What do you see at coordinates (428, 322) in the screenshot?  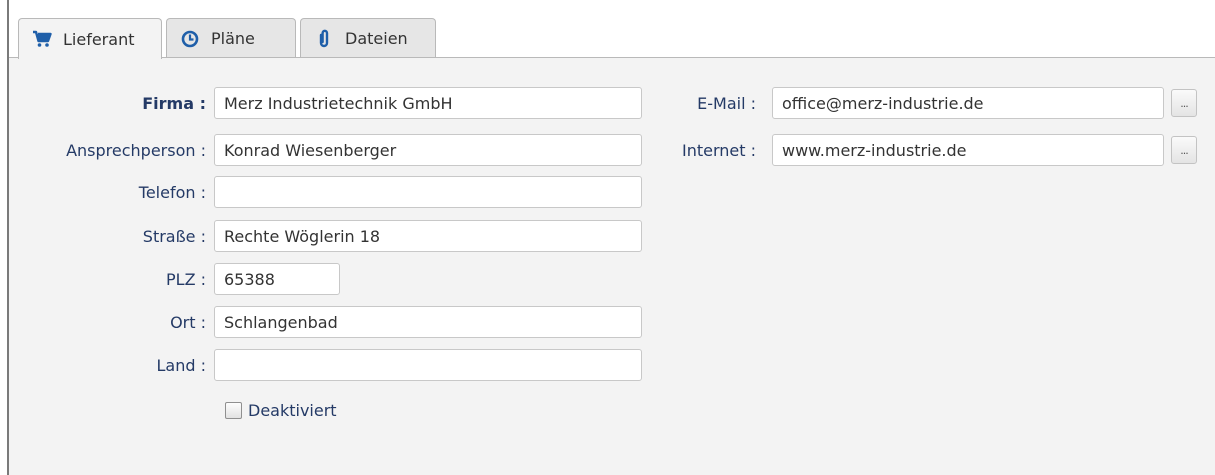 I see `ort-field: Schlangenbad` at bounding box center [428, 322].